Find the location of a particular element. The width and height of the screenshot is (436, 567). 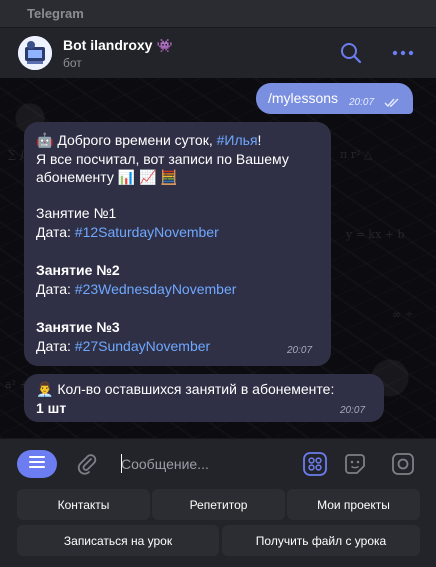

lesson-title-text: Занятие №2 is located at coordinates (78, 270).